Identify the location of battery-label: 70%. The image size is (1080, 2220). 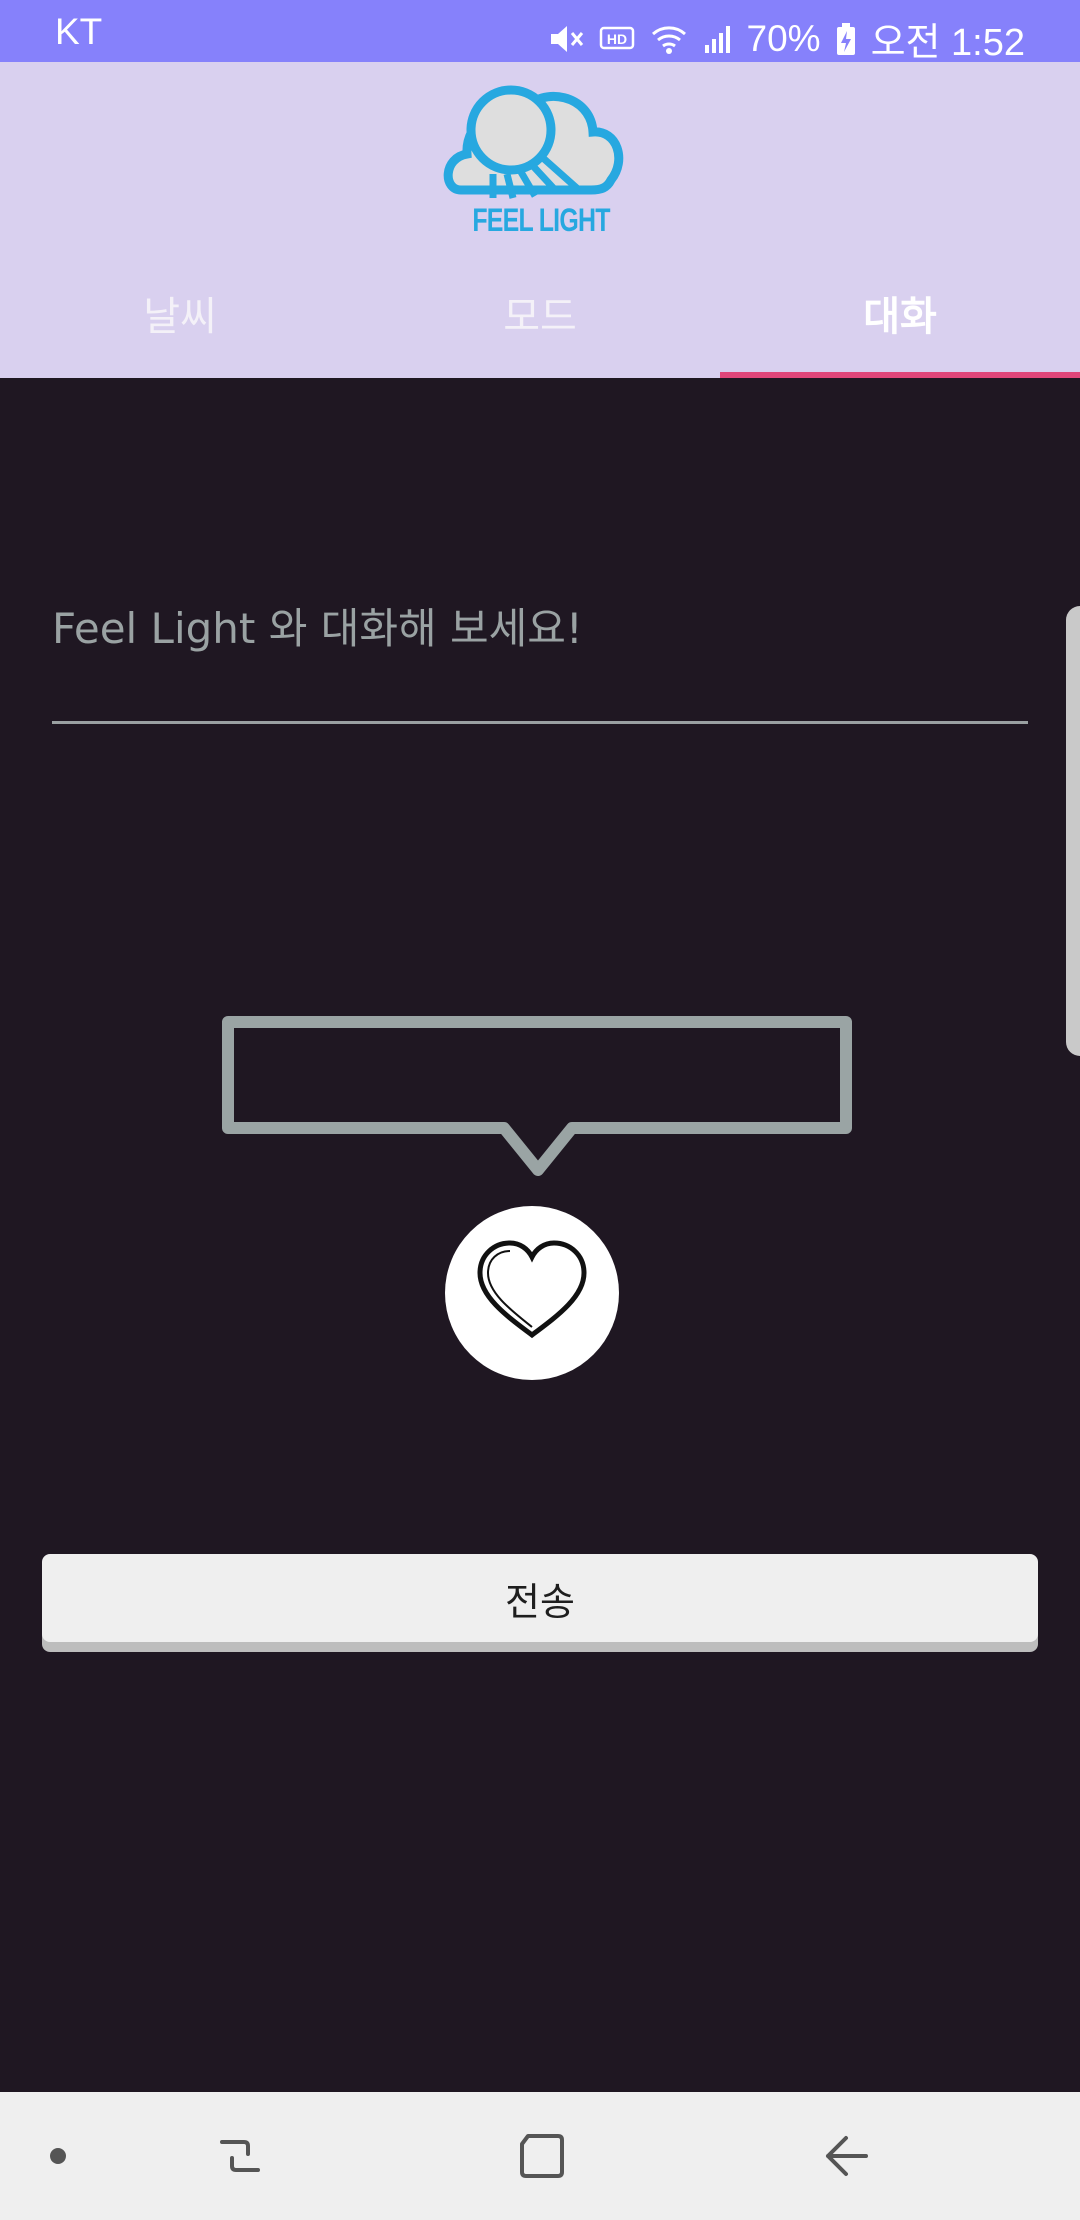
(783, 38).